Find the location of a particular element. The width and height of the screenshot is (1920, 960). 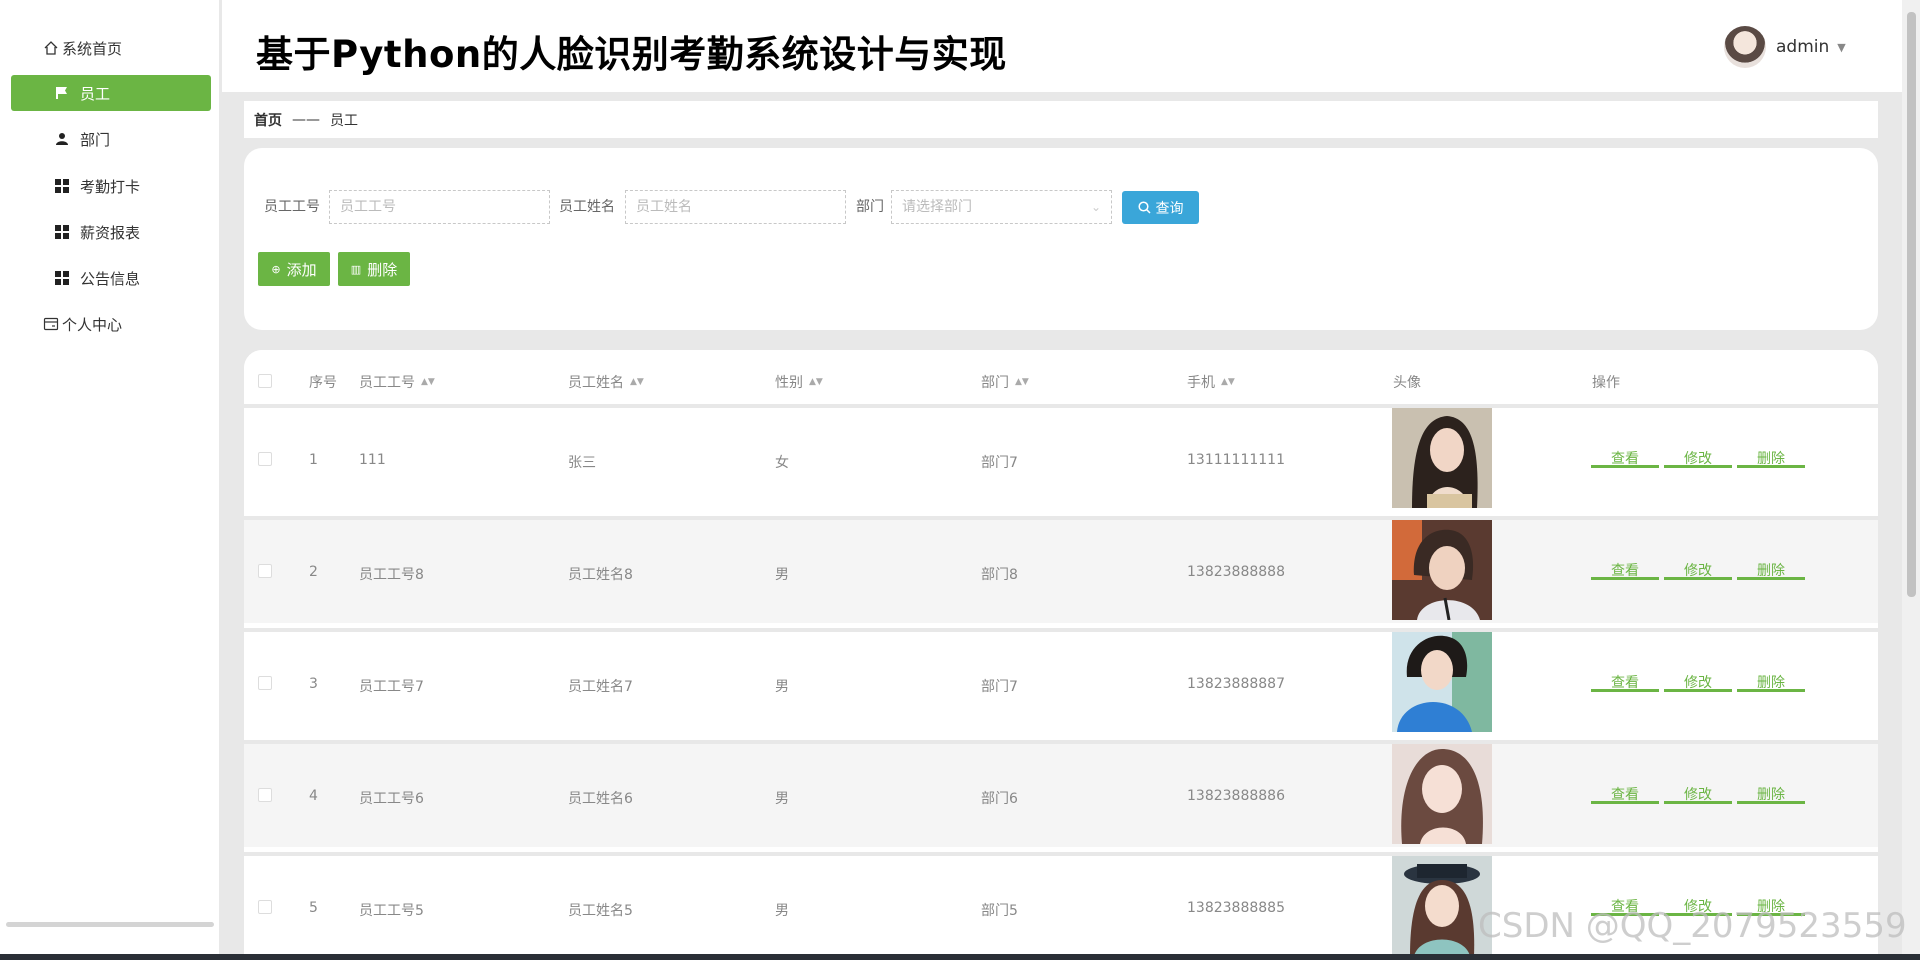

sidebar-item-department: 部门 is located at coordinates (111, 139).